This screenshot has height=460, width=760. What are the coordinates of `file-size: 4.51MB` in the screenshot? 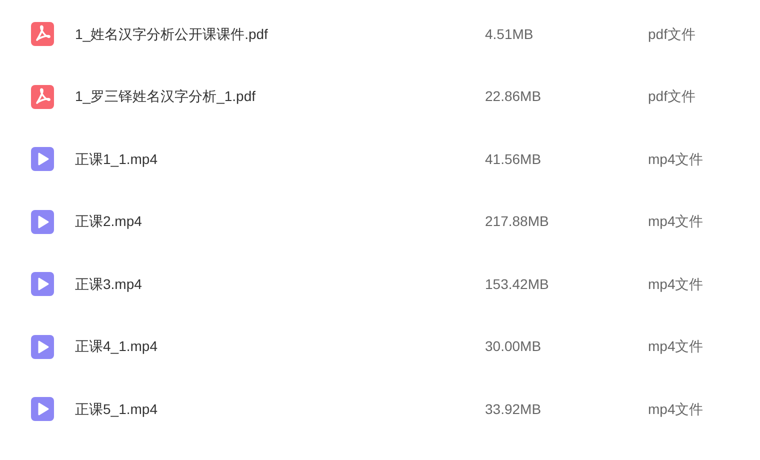 It's located at (509, 34).